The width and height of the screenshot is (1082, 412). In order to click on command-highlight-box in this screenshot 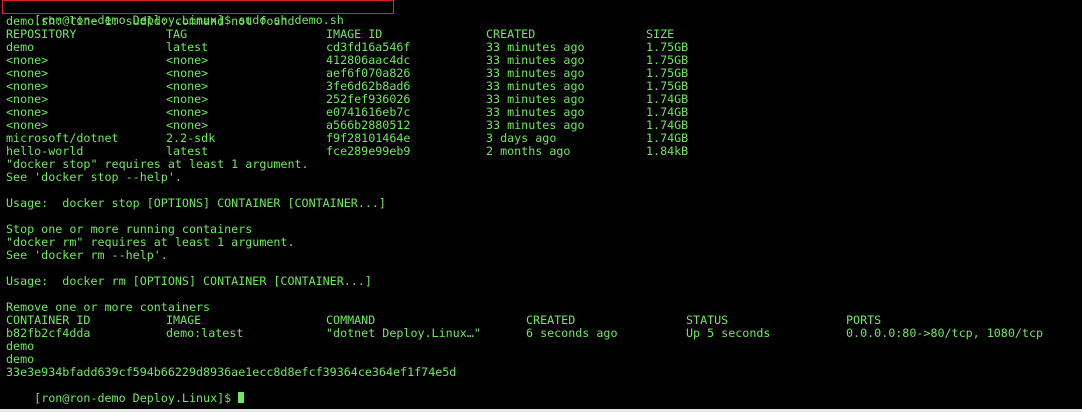, I will do `click(198, 7)`.